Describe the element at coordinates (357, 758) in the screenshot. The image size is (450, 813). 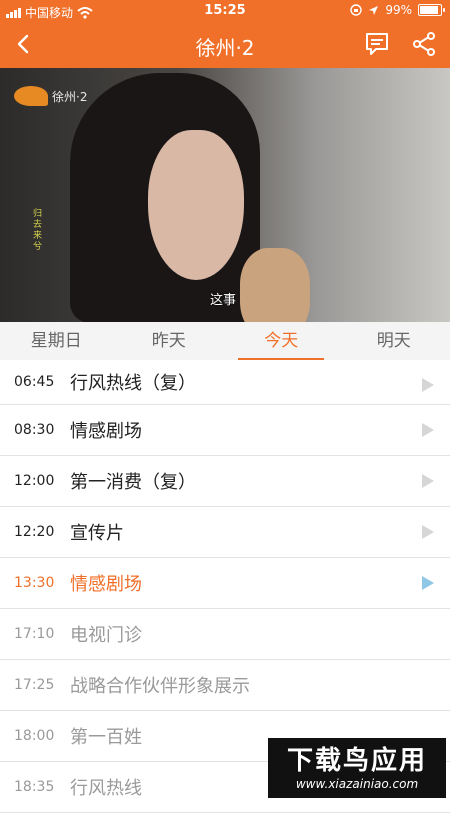
I see `watermark-title: 下载鸟应用` at that location.